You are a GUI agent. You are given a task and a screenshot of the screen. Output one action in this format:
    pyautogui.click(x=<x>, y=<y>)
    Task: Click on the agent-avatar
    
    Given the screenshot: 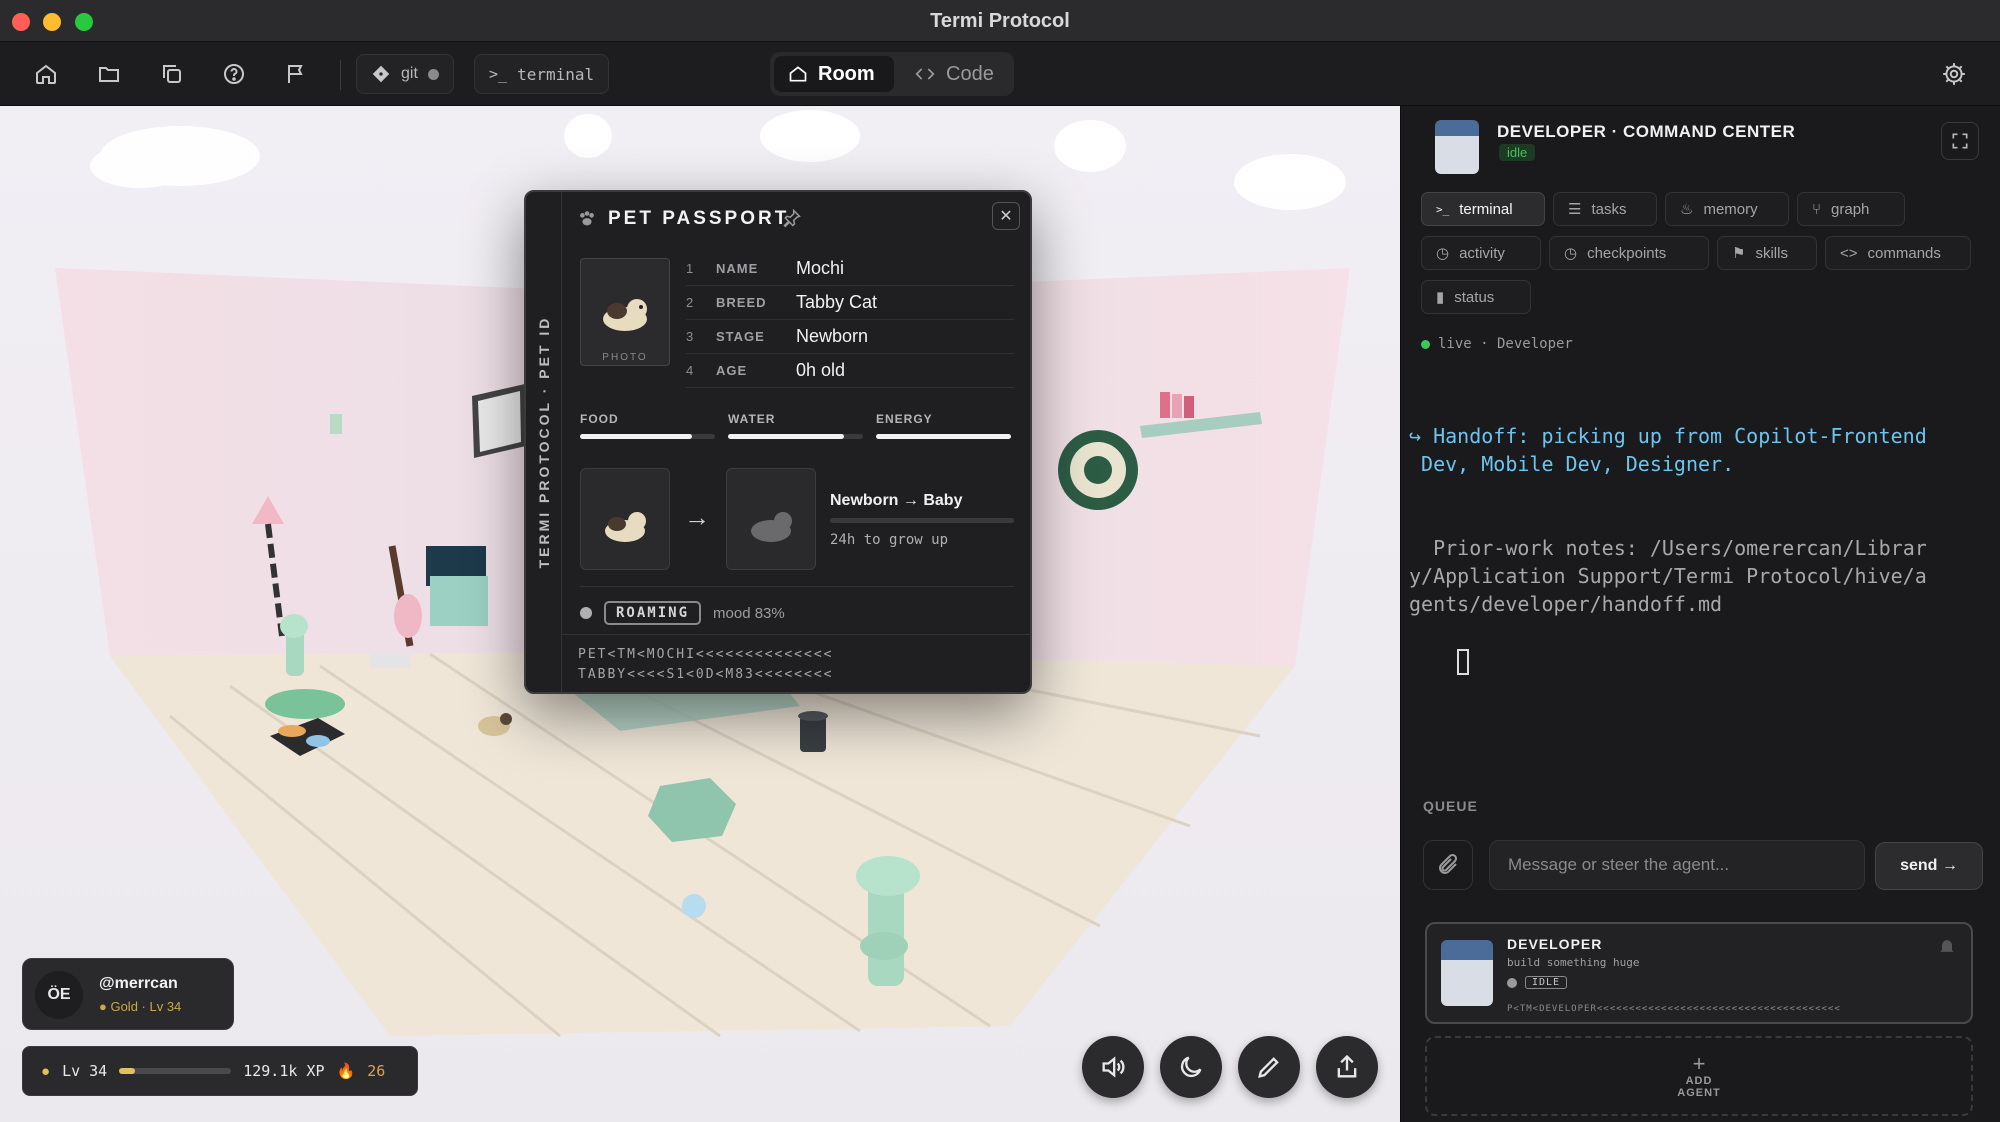 What is the action you would take?
    pyautogui.click(x=1457, y=147)
    